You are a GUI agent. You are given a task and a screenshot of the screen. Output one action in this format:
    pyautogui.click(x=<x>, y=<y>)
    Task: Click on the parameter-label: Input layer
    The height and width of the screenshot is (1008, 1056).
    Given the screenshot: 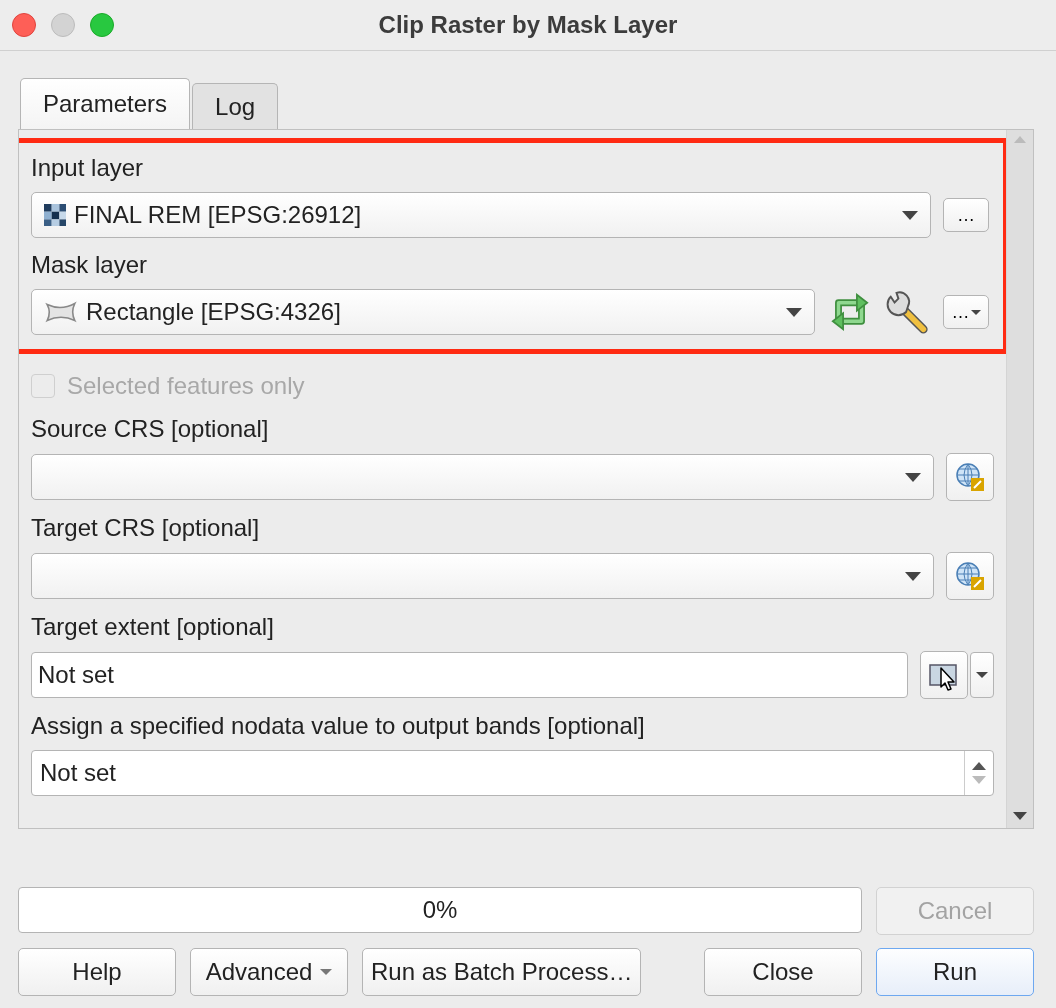 What is the action you would take?
    pyautogui.click(x=88, y=167)
    